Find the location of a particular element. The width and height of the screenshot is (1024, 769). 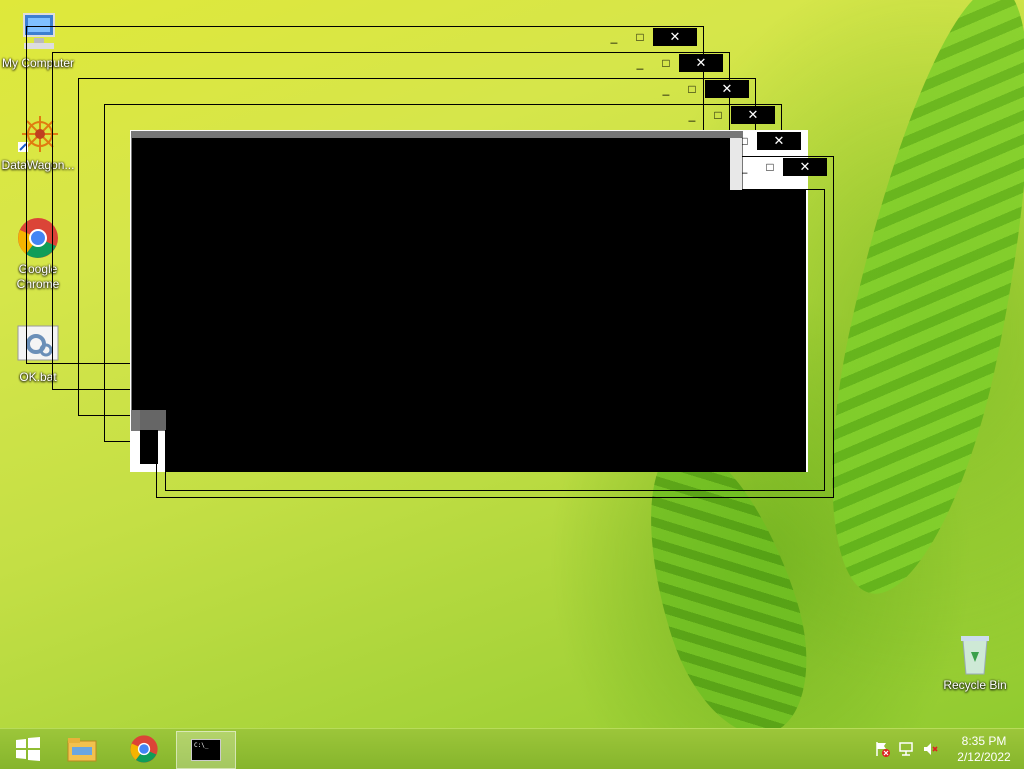

clock-date: 2/12/2022 is located at coordinates (984, 757).